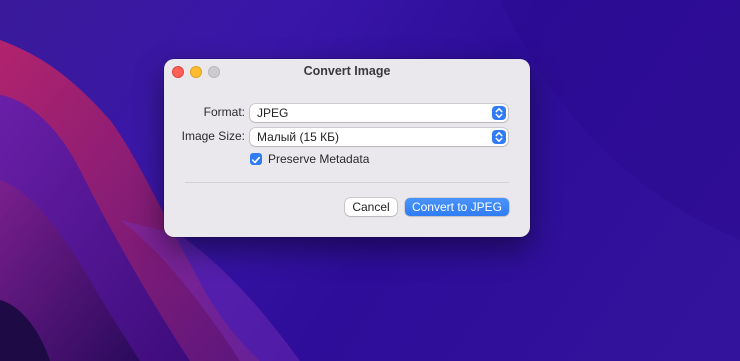 Image resolution: width=740 pixels, height=361 pixels. Describe the element at coordinates (379, 137) in the screenshot. I see `image-size-select: Малый (15 КБ)` at that location.